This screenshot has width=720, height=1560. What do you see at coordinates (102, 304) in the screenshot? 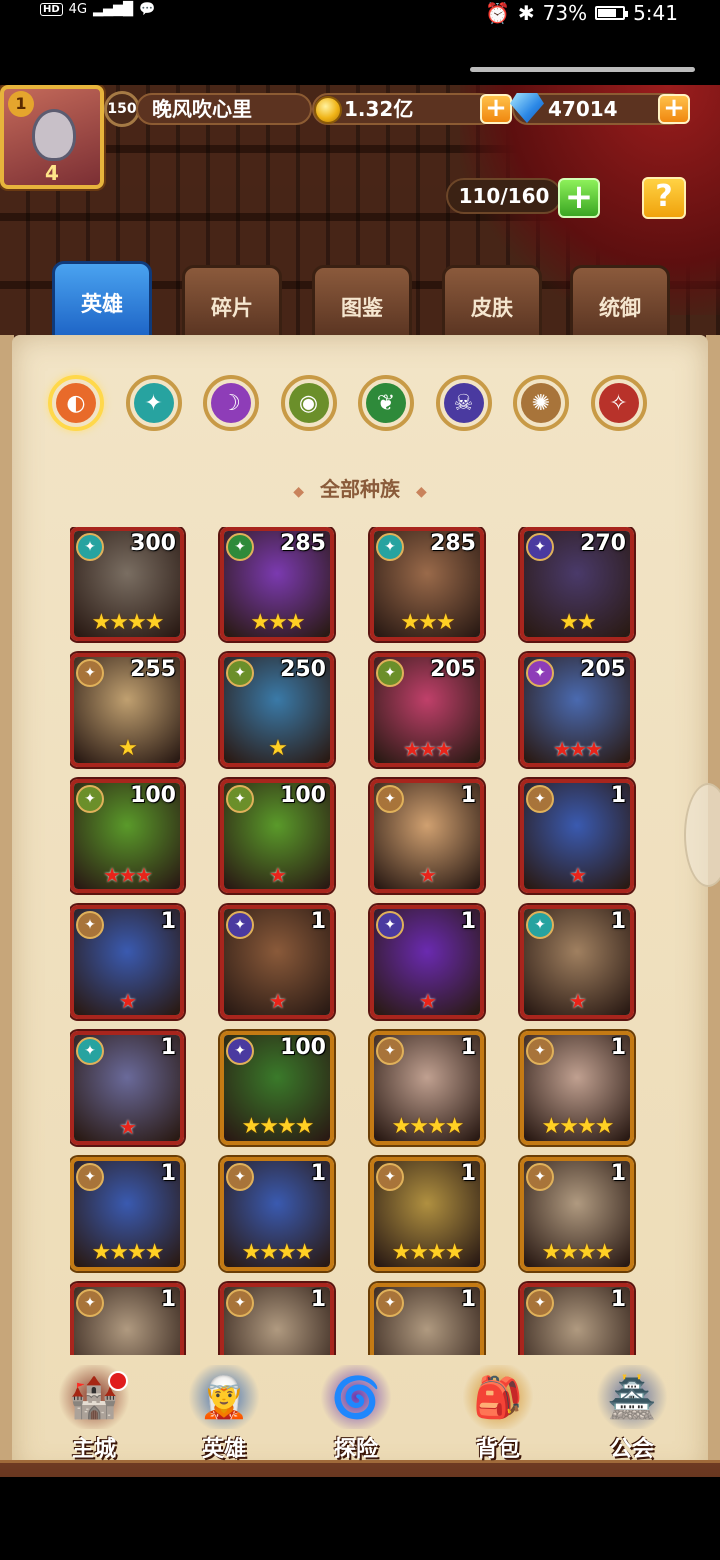
I see `tab-heroes-label: 英雄` at bounding box center [102, 304].